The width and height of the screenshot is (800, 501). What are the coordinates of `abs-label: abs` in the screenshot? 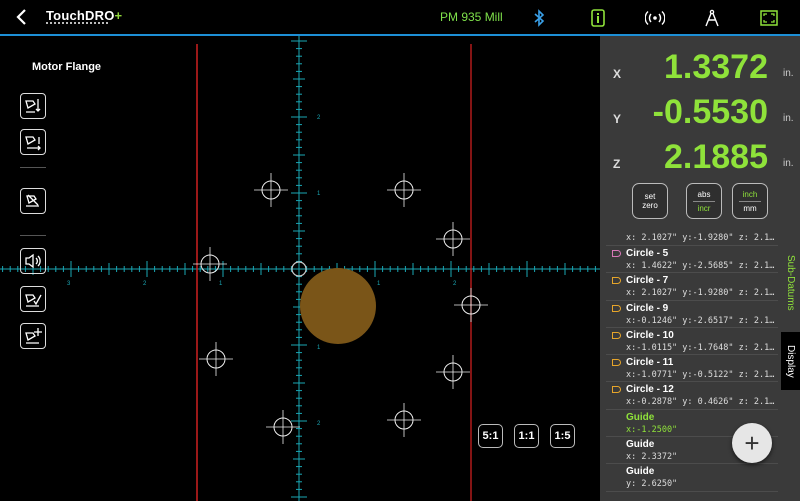 It's located at (704, 194).